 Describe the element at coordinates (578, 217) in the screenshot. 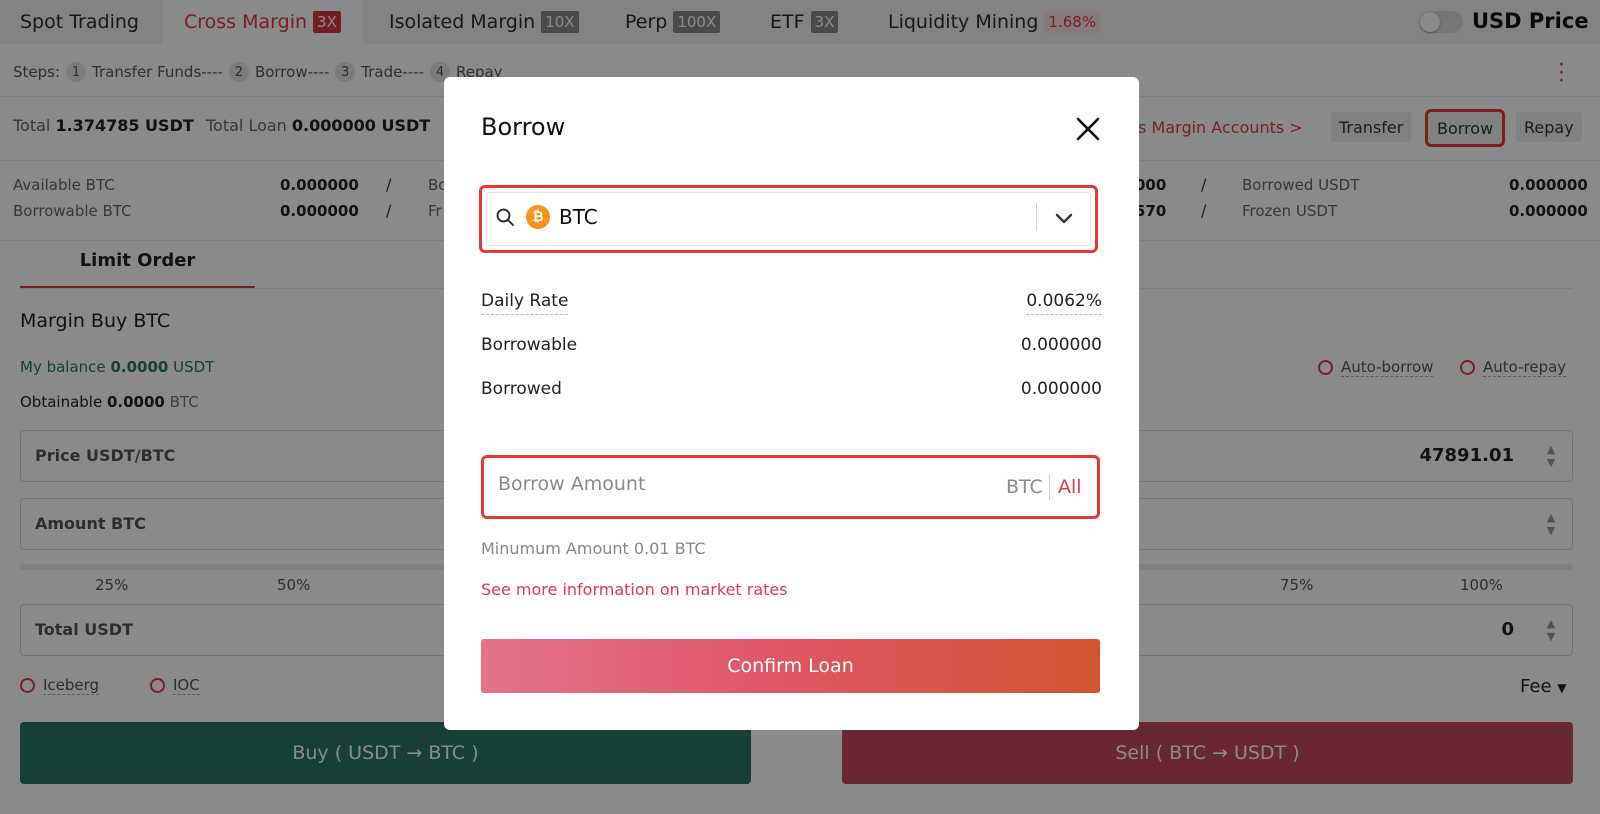

I see `selected-coin: BTC` at that location.